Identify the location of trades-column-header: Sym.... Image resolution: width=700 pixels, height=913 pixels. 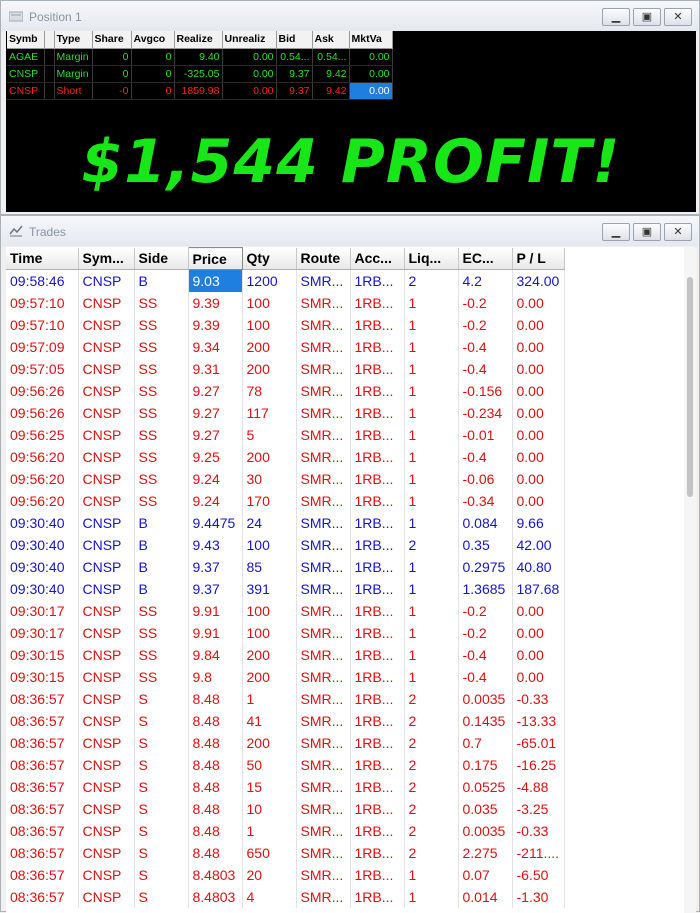
(106, 258).